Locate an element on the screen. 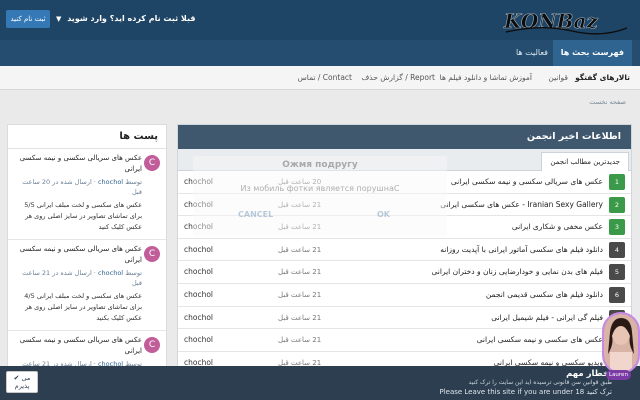  breadcrumb: صفحه نخست is located at coordinates (607, 102).